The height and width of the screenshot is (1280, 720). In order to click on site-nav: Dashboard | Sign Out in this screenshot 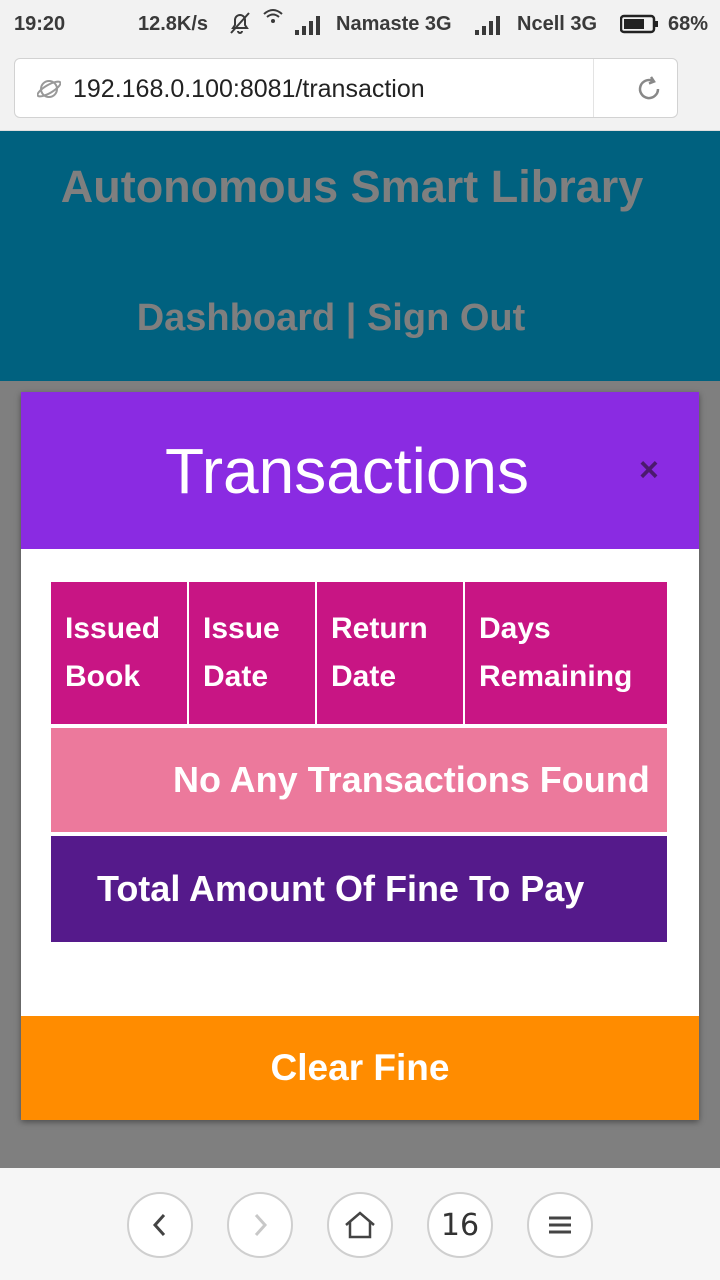, I will do `click(331, 318)`.